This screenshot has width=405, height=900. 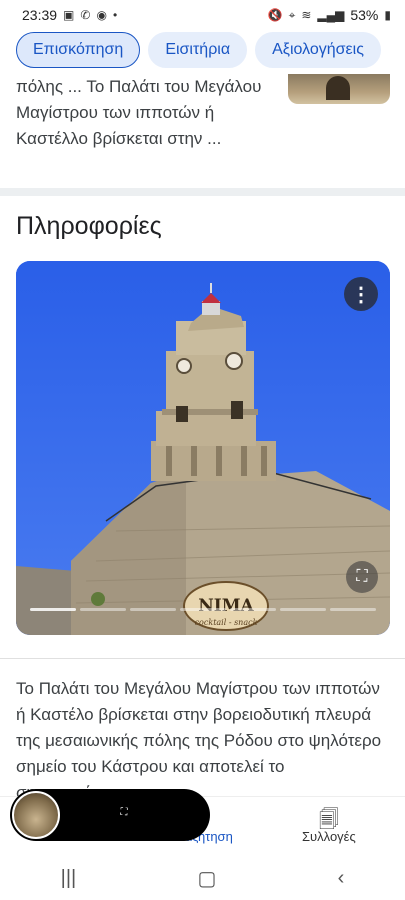 I want to click on back-icon: ‹, so click(x=341, y=878).